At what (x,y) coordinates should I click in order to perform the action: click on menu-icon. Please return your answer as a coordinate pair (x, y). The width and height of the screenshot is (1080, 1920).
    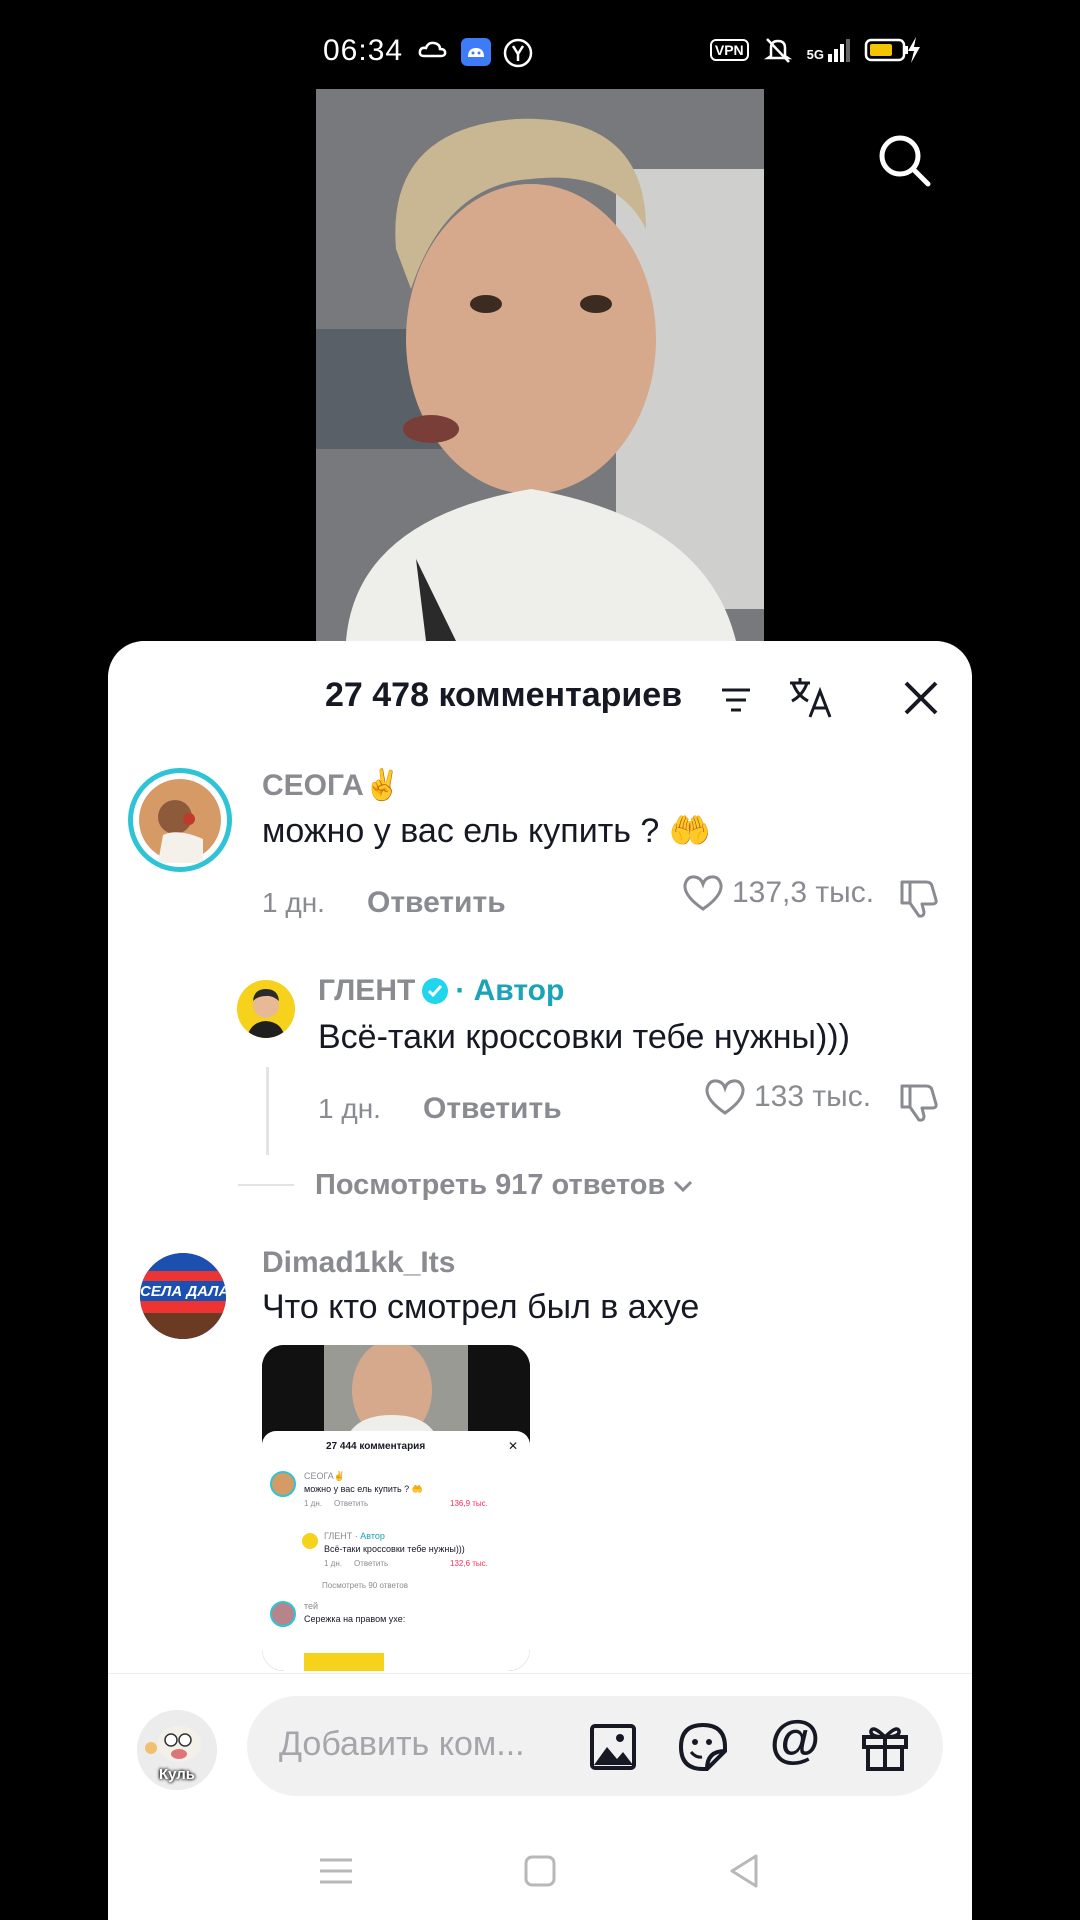
    Looking at the image, I should click on (336, 1871).